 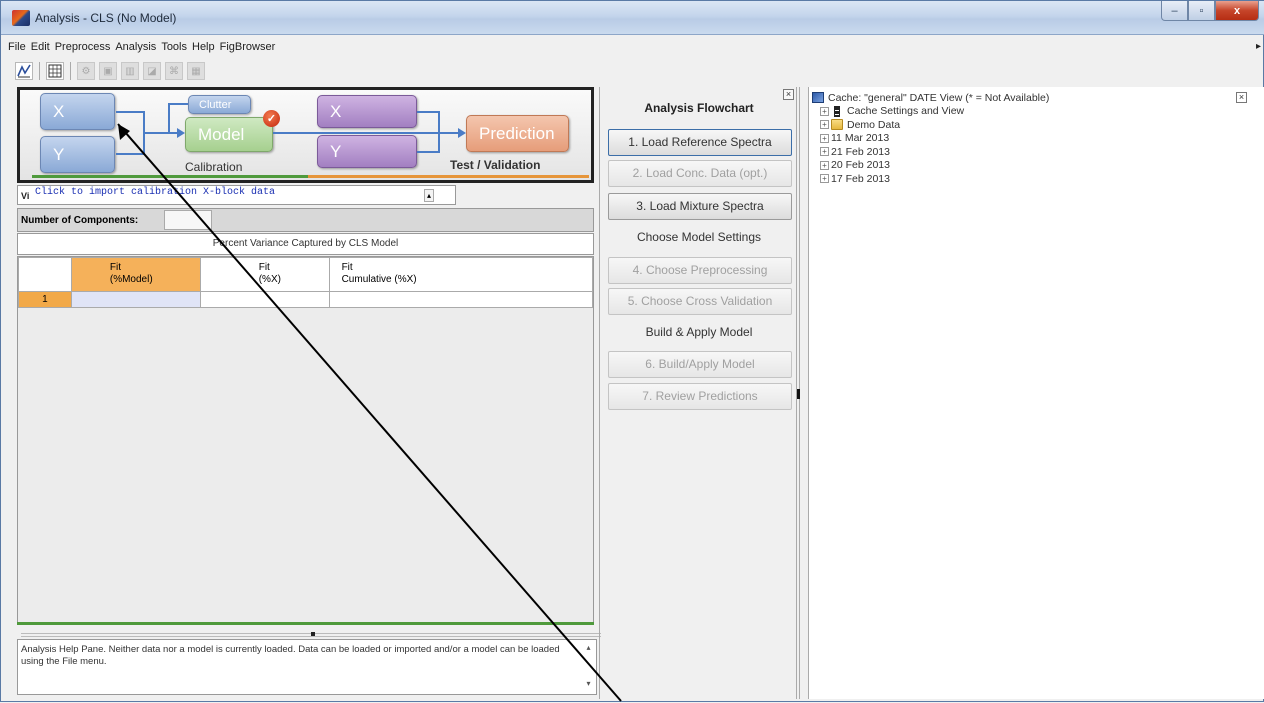 I want to click on grid-icon: ▦, so click(x=196, y=71).